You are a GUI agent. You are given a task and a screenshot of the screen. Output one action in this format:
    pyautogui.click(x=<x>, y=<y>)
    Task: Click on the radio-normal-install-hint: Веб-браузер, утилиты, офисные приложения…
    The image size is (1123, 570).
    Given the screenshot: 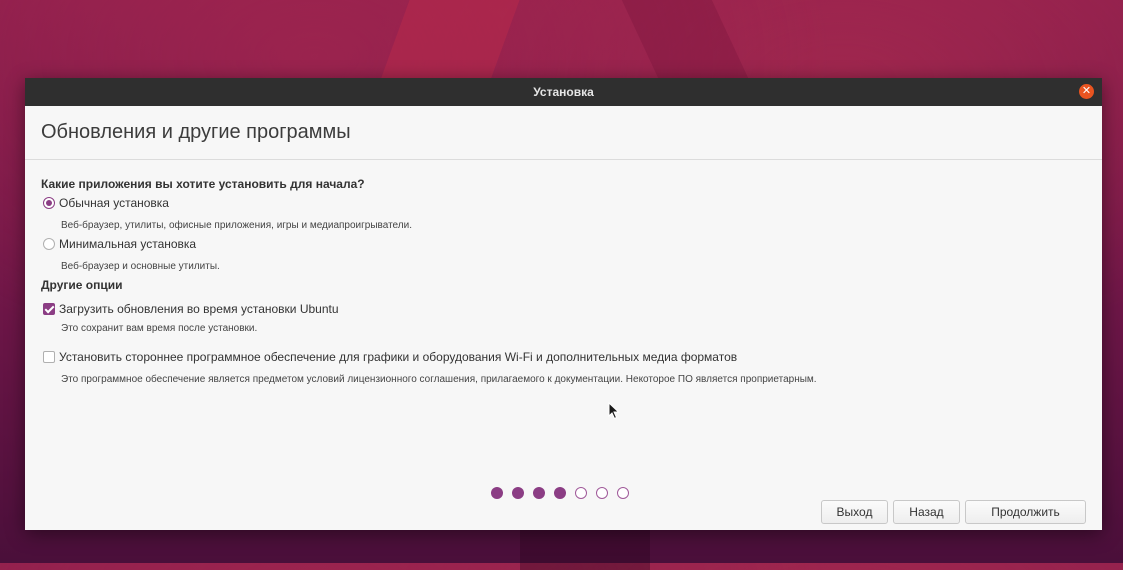 What is the action you would take?
    pyautogui.click(x=236, y=225)
    